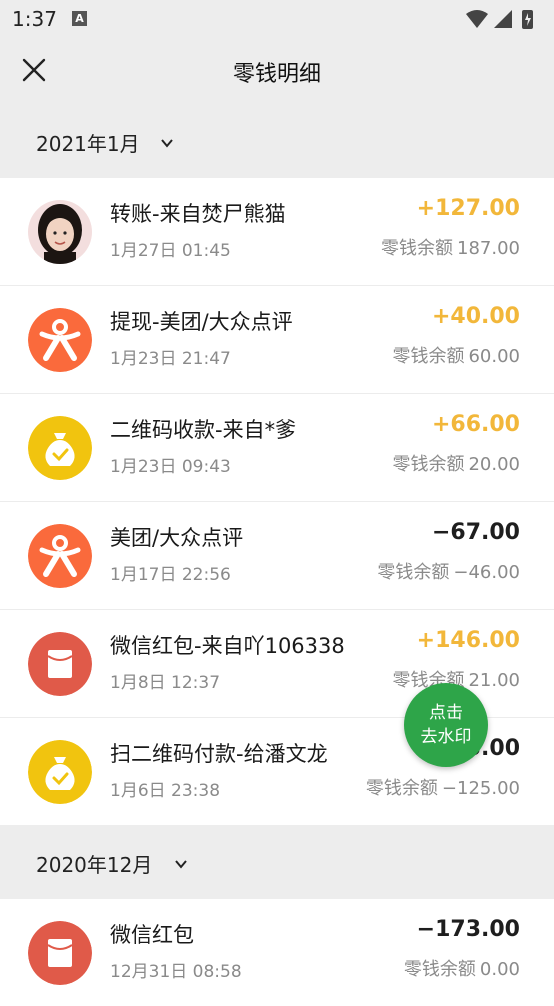 The height and width of the screenshot is (1006, 554). Describe the element at coordinates (277, 862) in the screenshot. I see `month-header-2: 2020年12月` at that location.